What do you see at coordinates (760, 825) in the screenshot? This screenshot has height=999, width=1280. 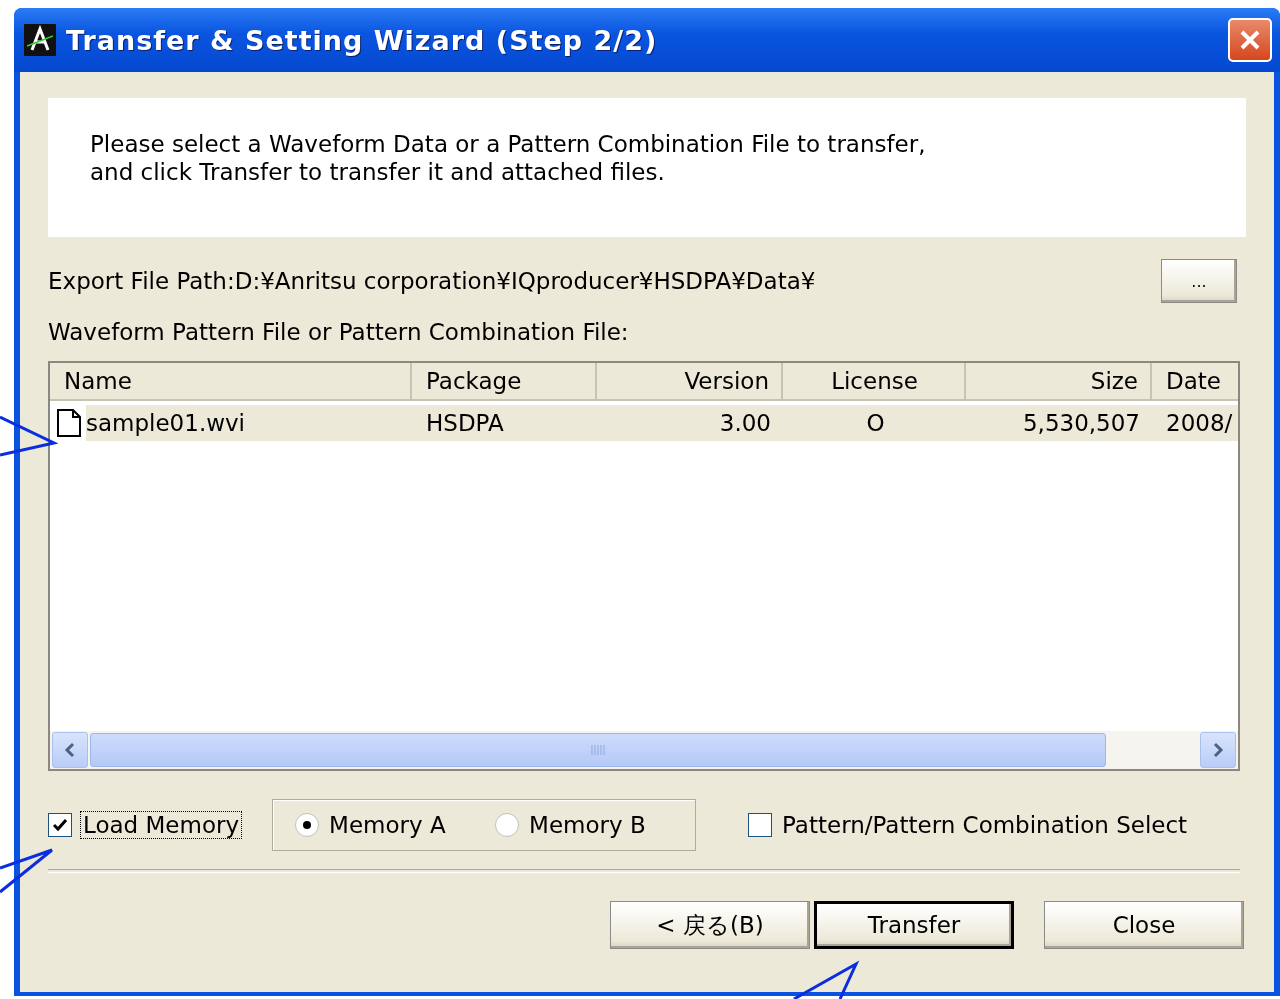 I see `pattern-select-checkbox` at bounding box center [760, 825].